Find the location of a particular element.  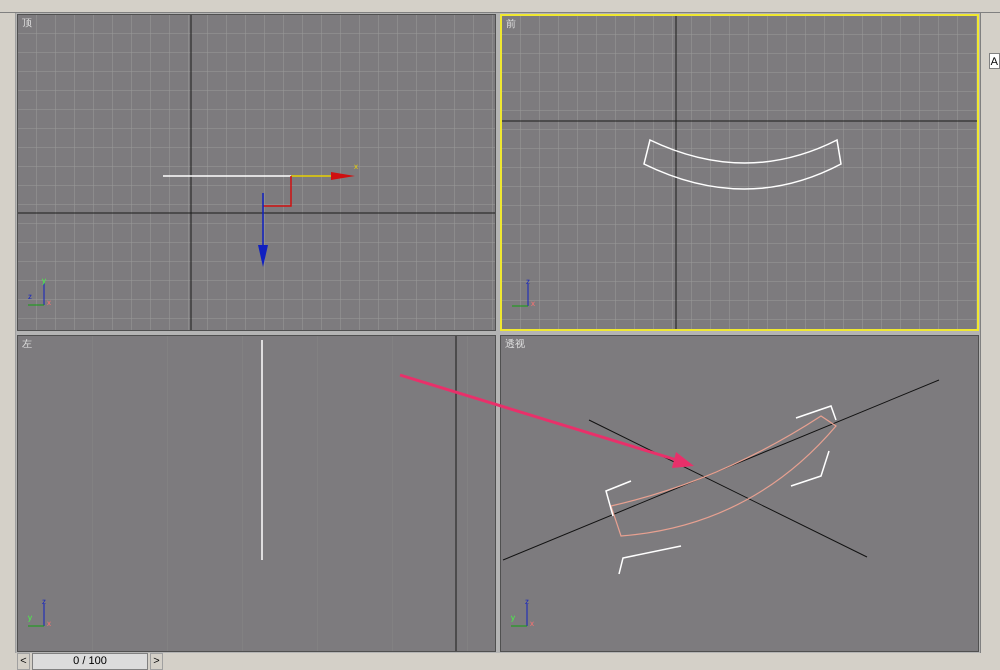

viewport-label: 顶 is located at coordinates (27, 23).